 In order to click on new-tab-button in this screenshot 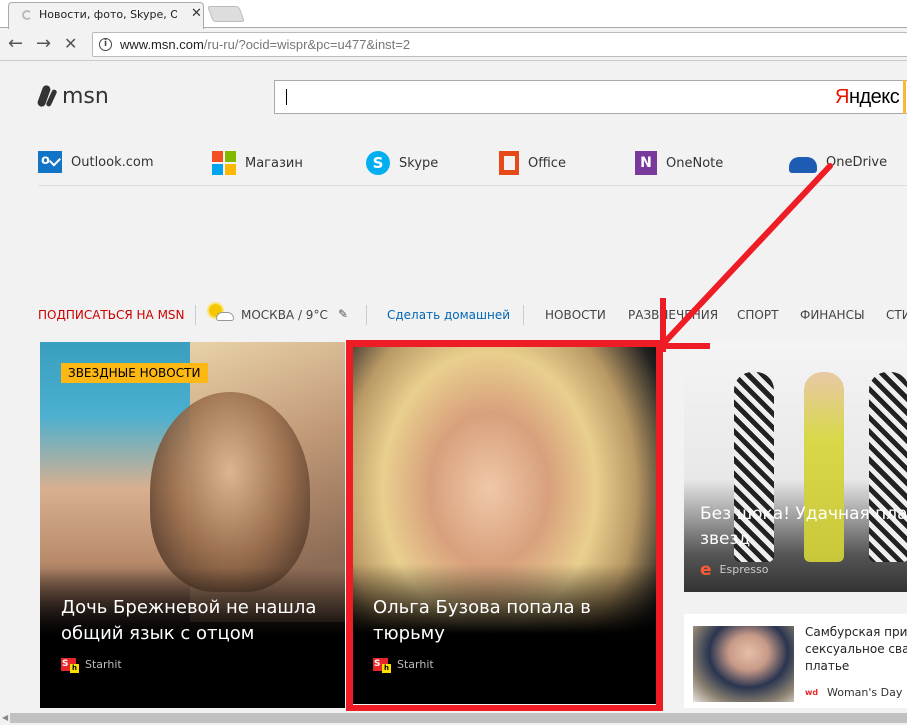, I will do `click(226, 14)`.